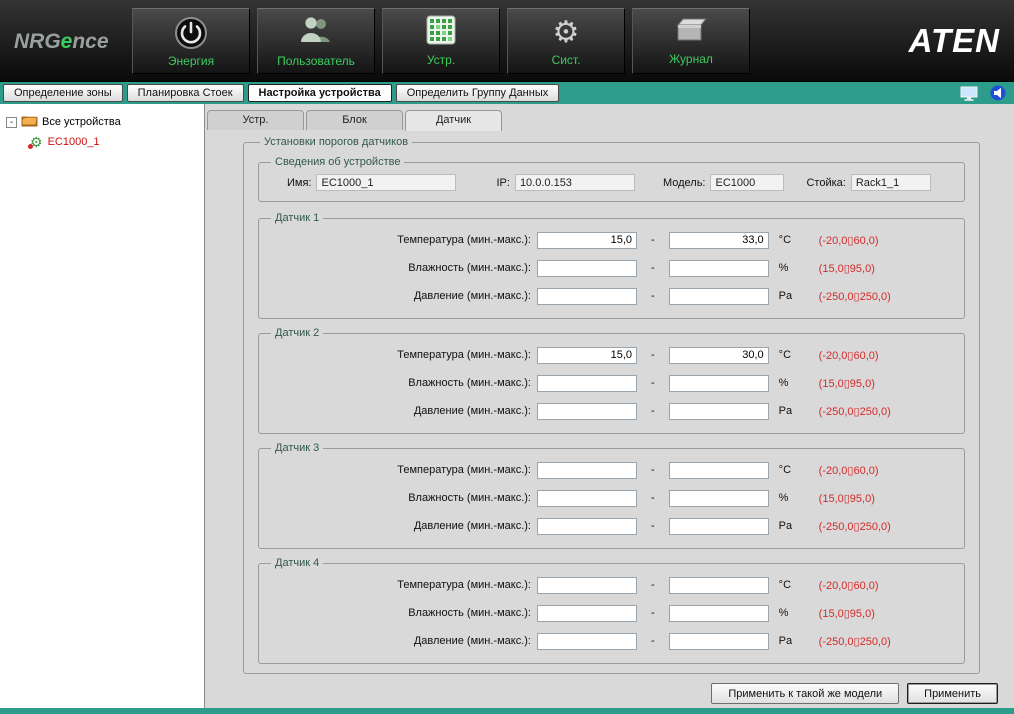  What do you see at coordinates (587, 498) in the screenshot?
I see `sensor-3-hum-min-input` at bounding box center [587, 498].